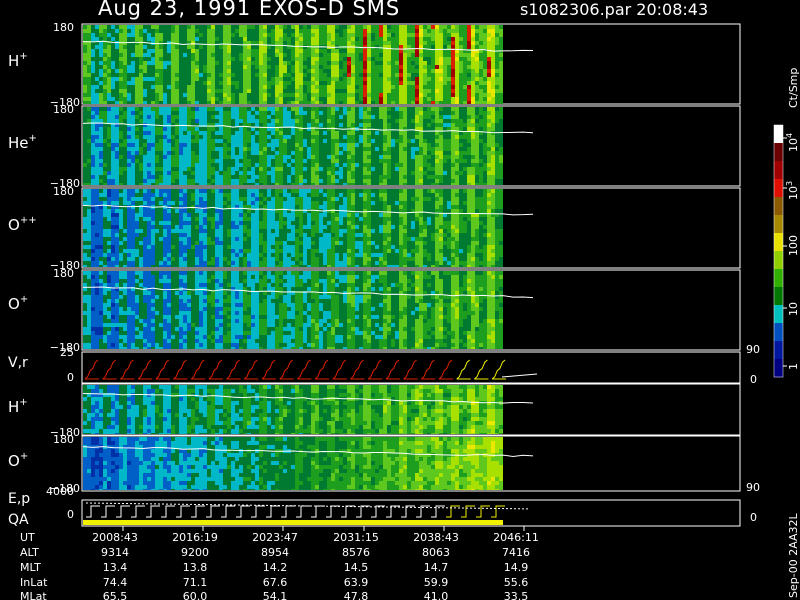 This screenshot has width=800, height=600. What do you see at coordinates (753, 517) in the screenshot?
I see `rtick-ep-bottom: 0` at bounding box center [753, 517].